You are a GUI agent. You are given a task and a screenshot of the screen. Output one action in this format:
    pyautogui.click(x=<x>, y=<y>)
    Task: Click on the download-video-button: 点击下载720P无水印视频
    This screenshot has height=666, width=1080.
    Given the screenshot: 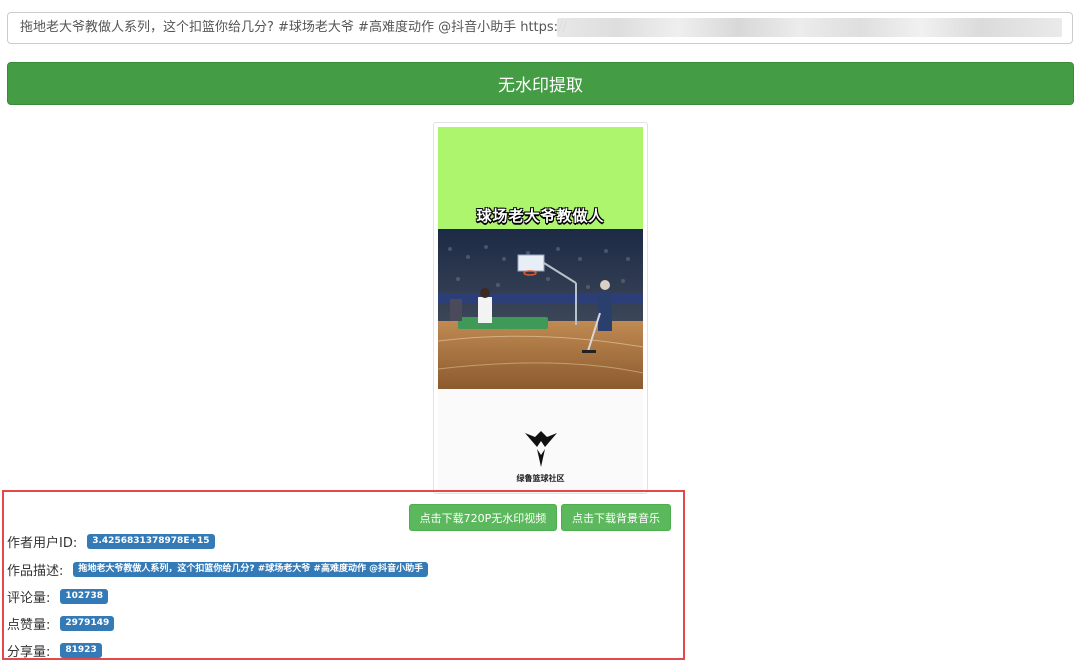 What is the action you would take?
    pyautogui.click(x=483, y=517)
    